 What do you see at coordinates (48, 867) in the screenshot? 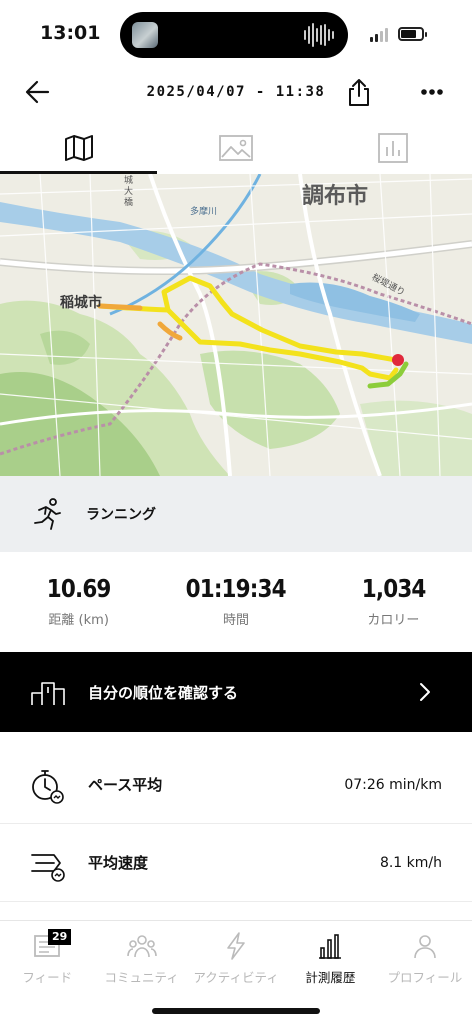
I see `speed-lines-icon` at bounding box center [48, 867].